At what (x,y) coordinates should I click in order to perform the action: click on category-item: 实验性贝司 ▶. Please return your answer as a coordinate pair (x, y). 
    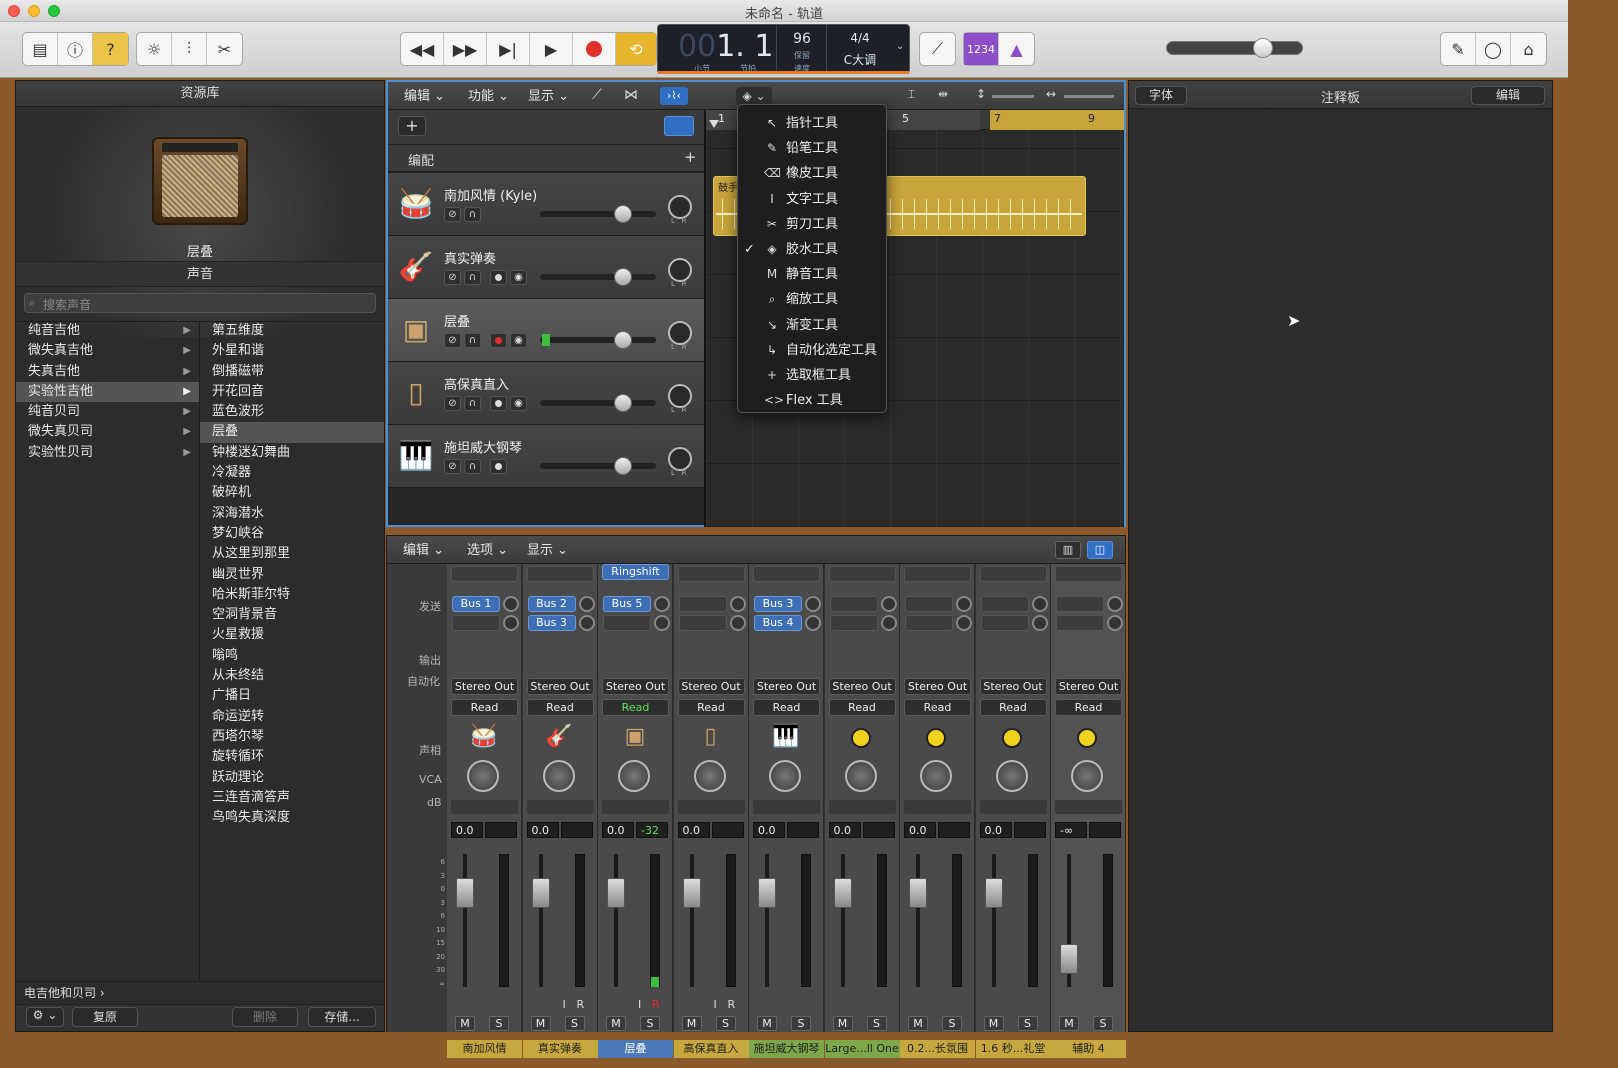
    Looking at the image, I should click on (107, 453).